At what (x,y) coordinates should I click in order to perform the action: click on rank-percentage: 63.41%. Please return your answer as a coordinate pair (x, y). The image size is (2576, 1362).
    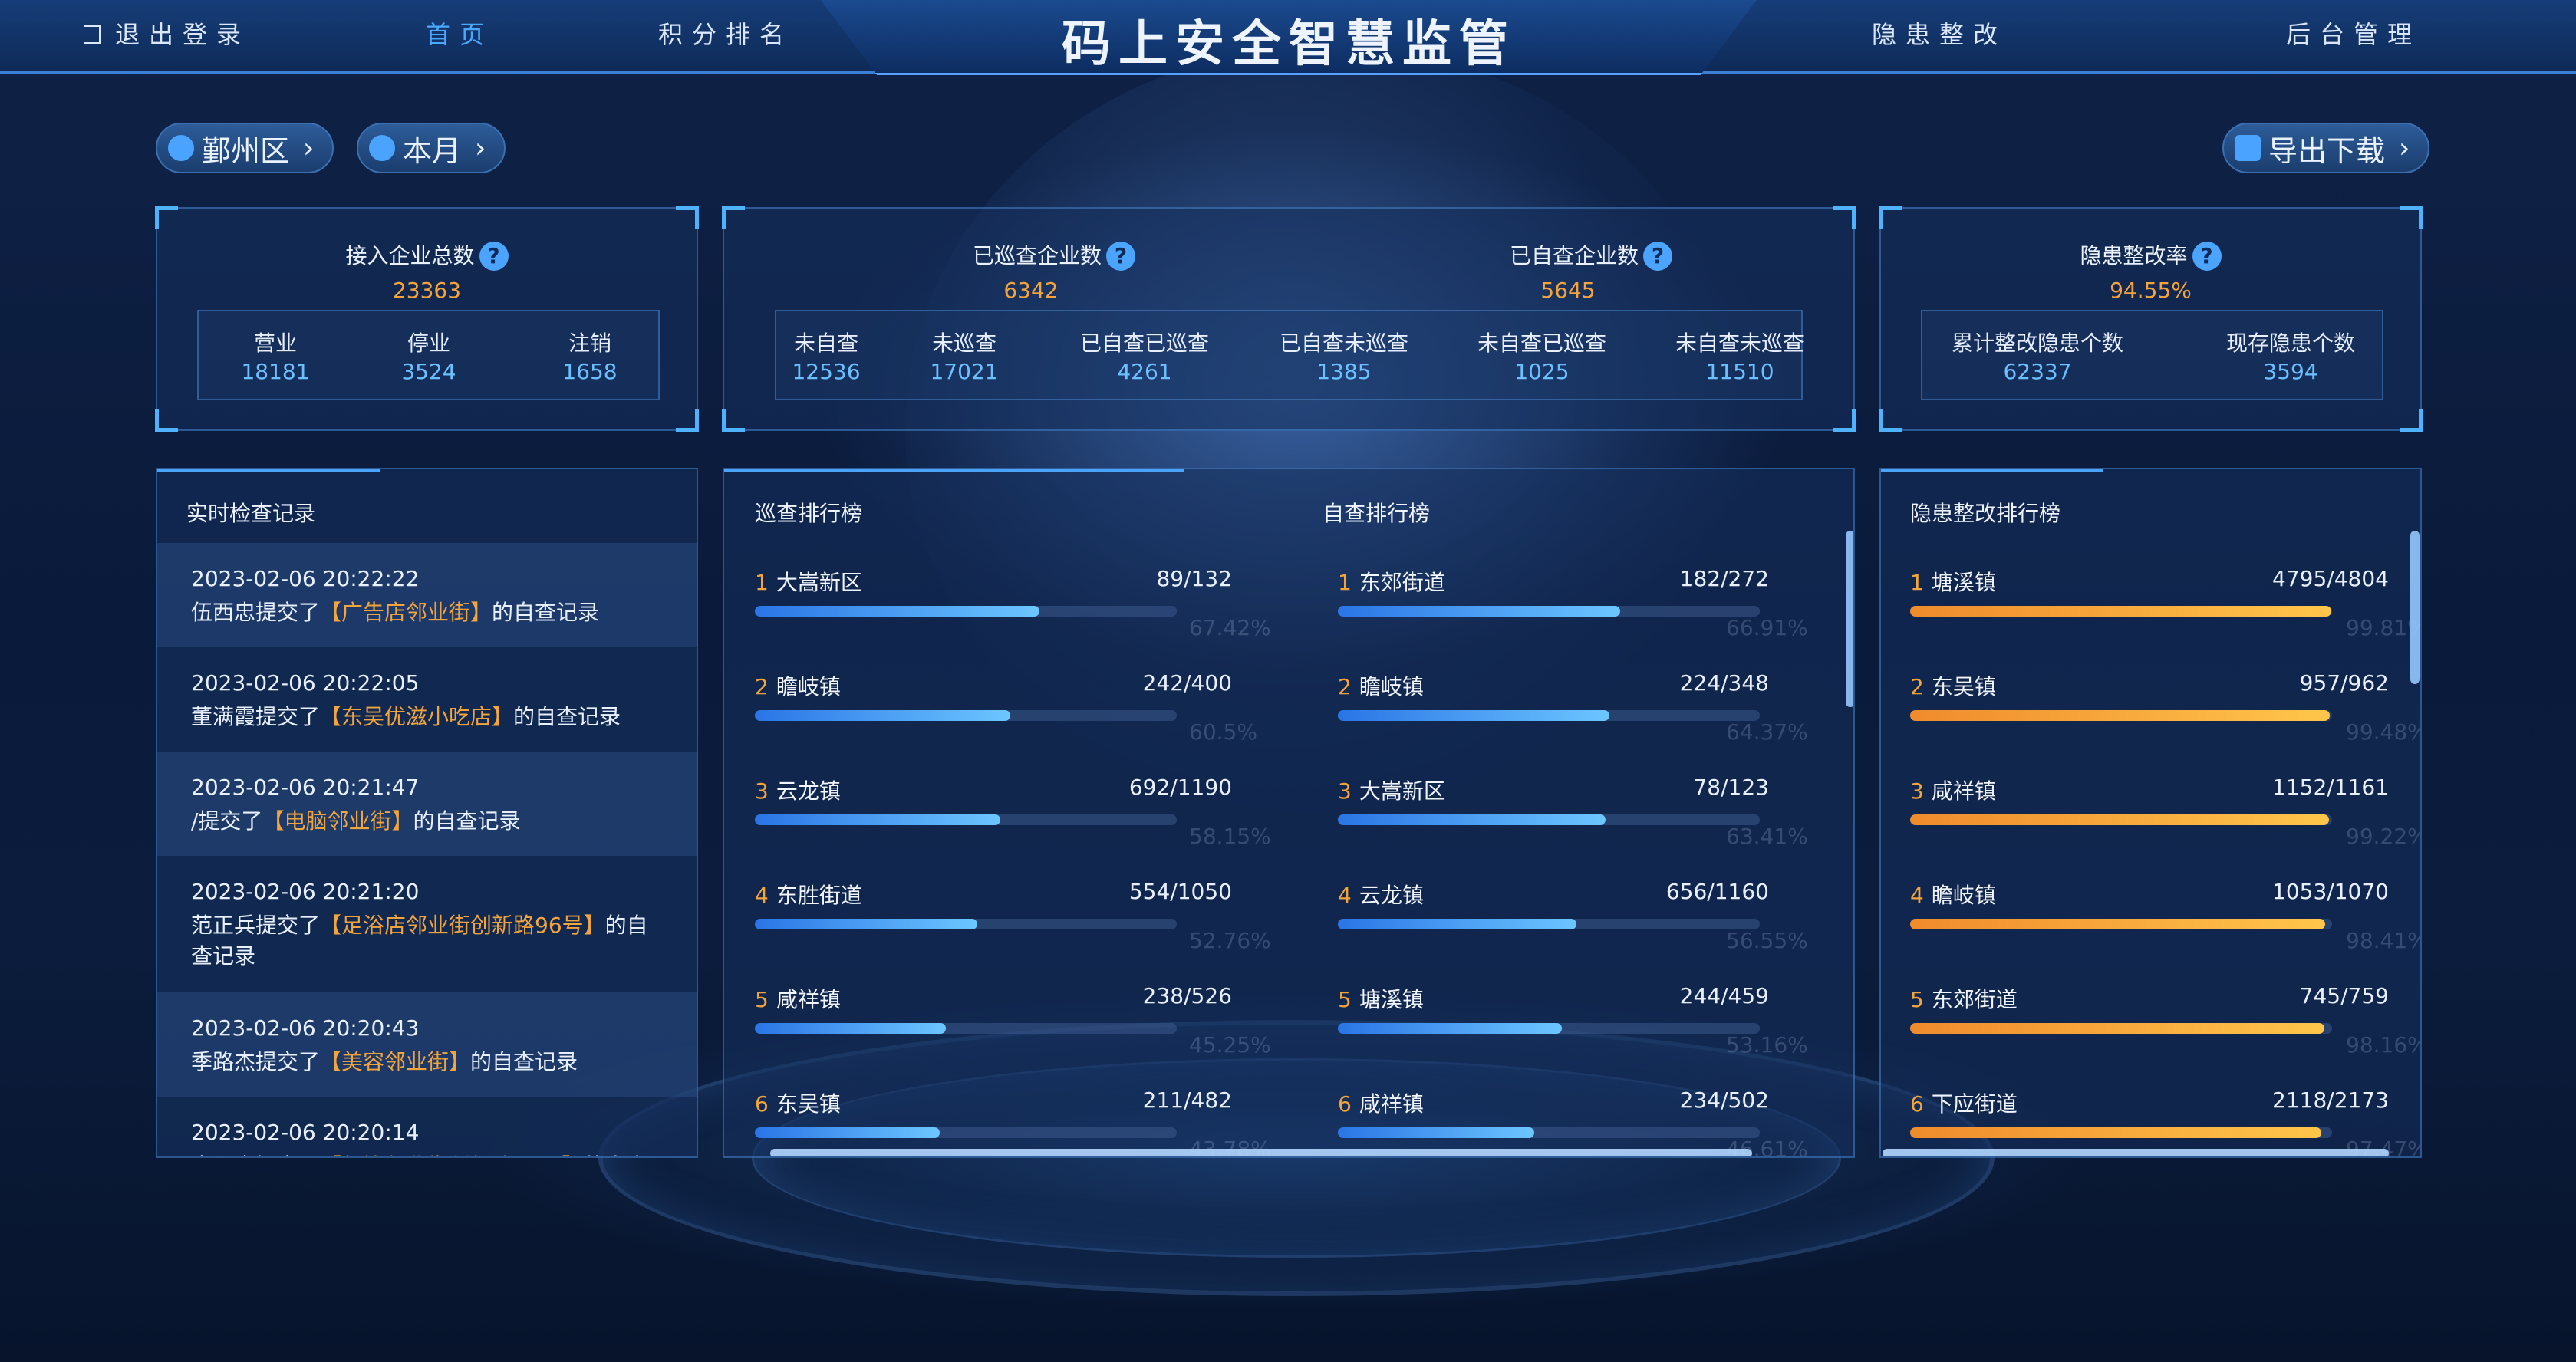
    Looking at the image, I should click on (1767, 836).